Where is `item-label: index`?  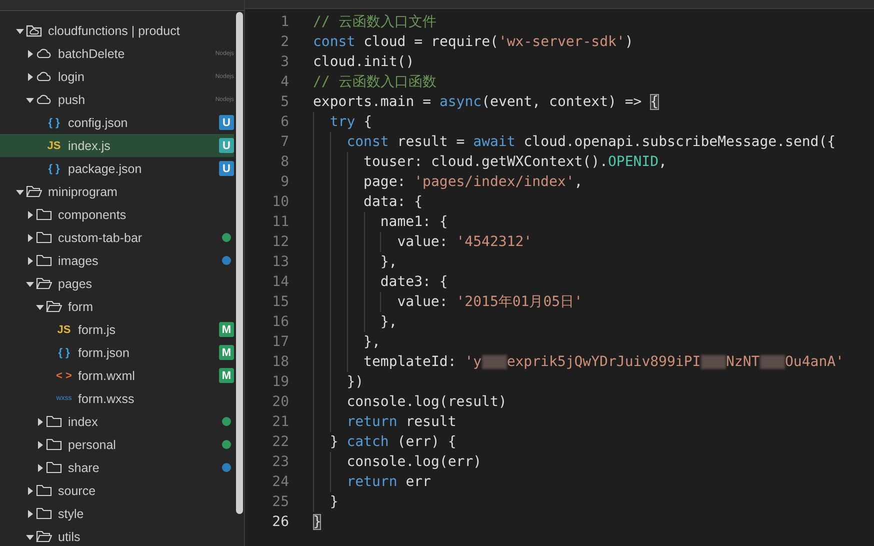 item-label: index is located at coordinates (83, 421).